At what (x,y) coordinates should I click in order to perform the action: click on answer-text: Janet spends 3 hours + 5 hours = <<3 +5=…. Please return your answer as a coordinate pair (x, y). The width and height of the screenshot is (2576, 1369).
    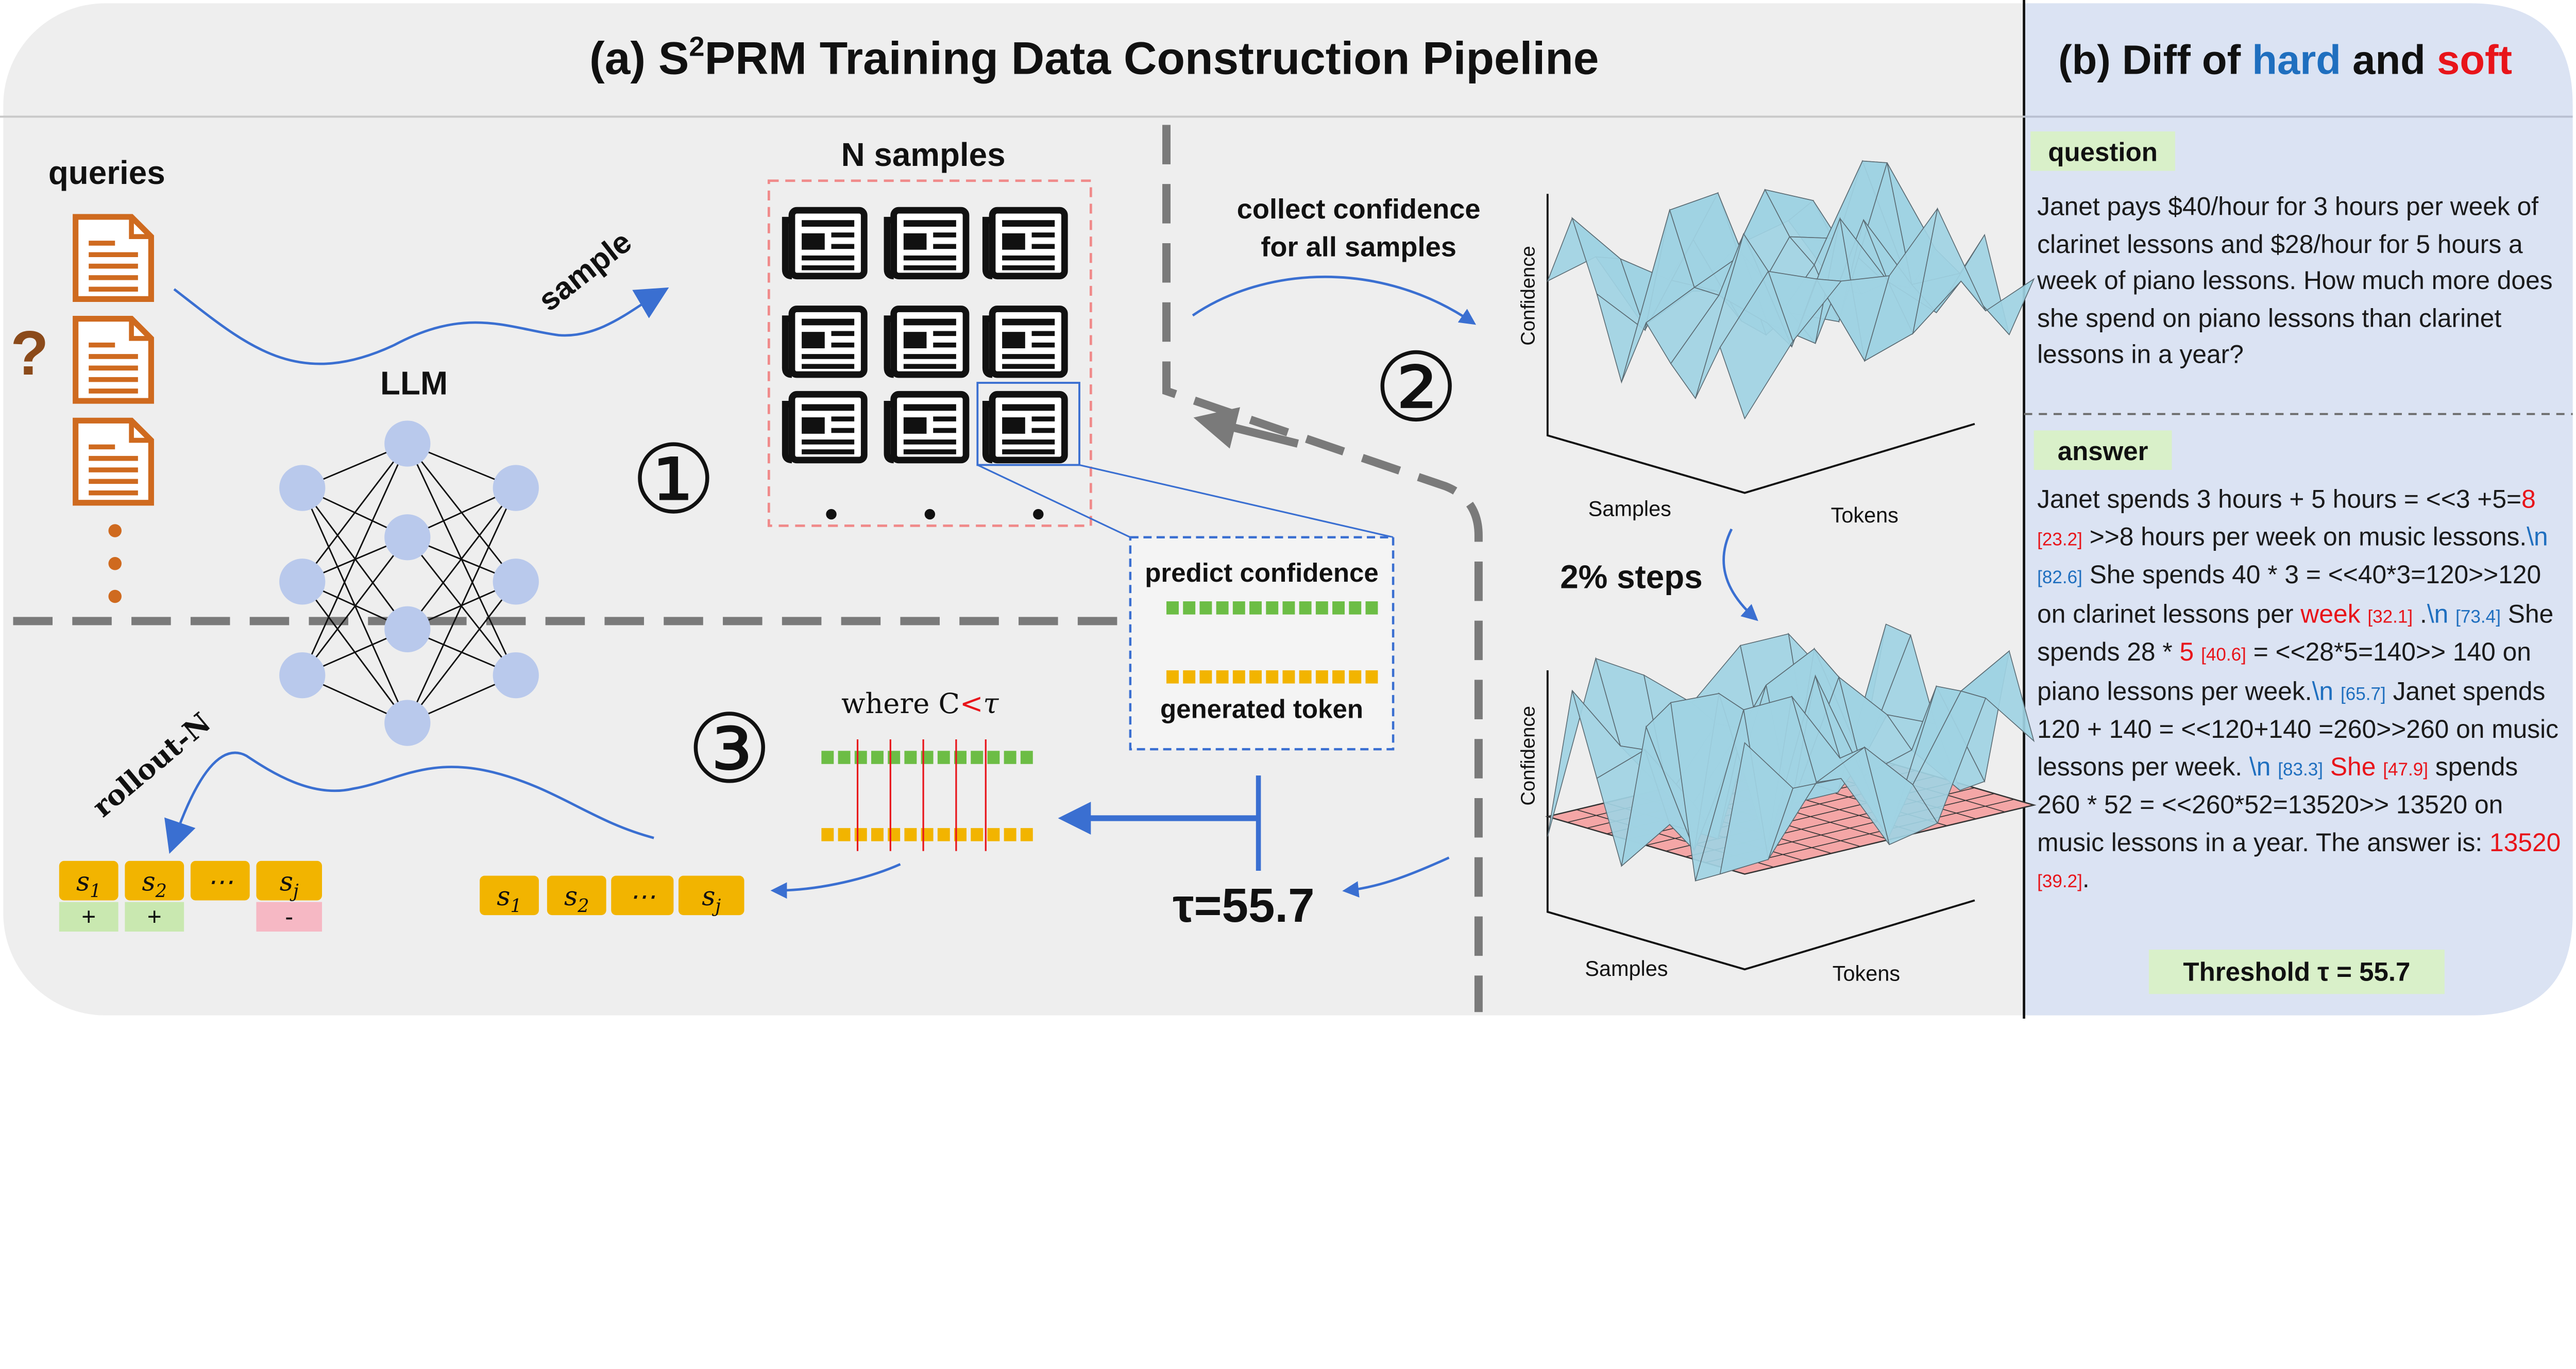
    Looking at the image, I should click on (2299, 690).